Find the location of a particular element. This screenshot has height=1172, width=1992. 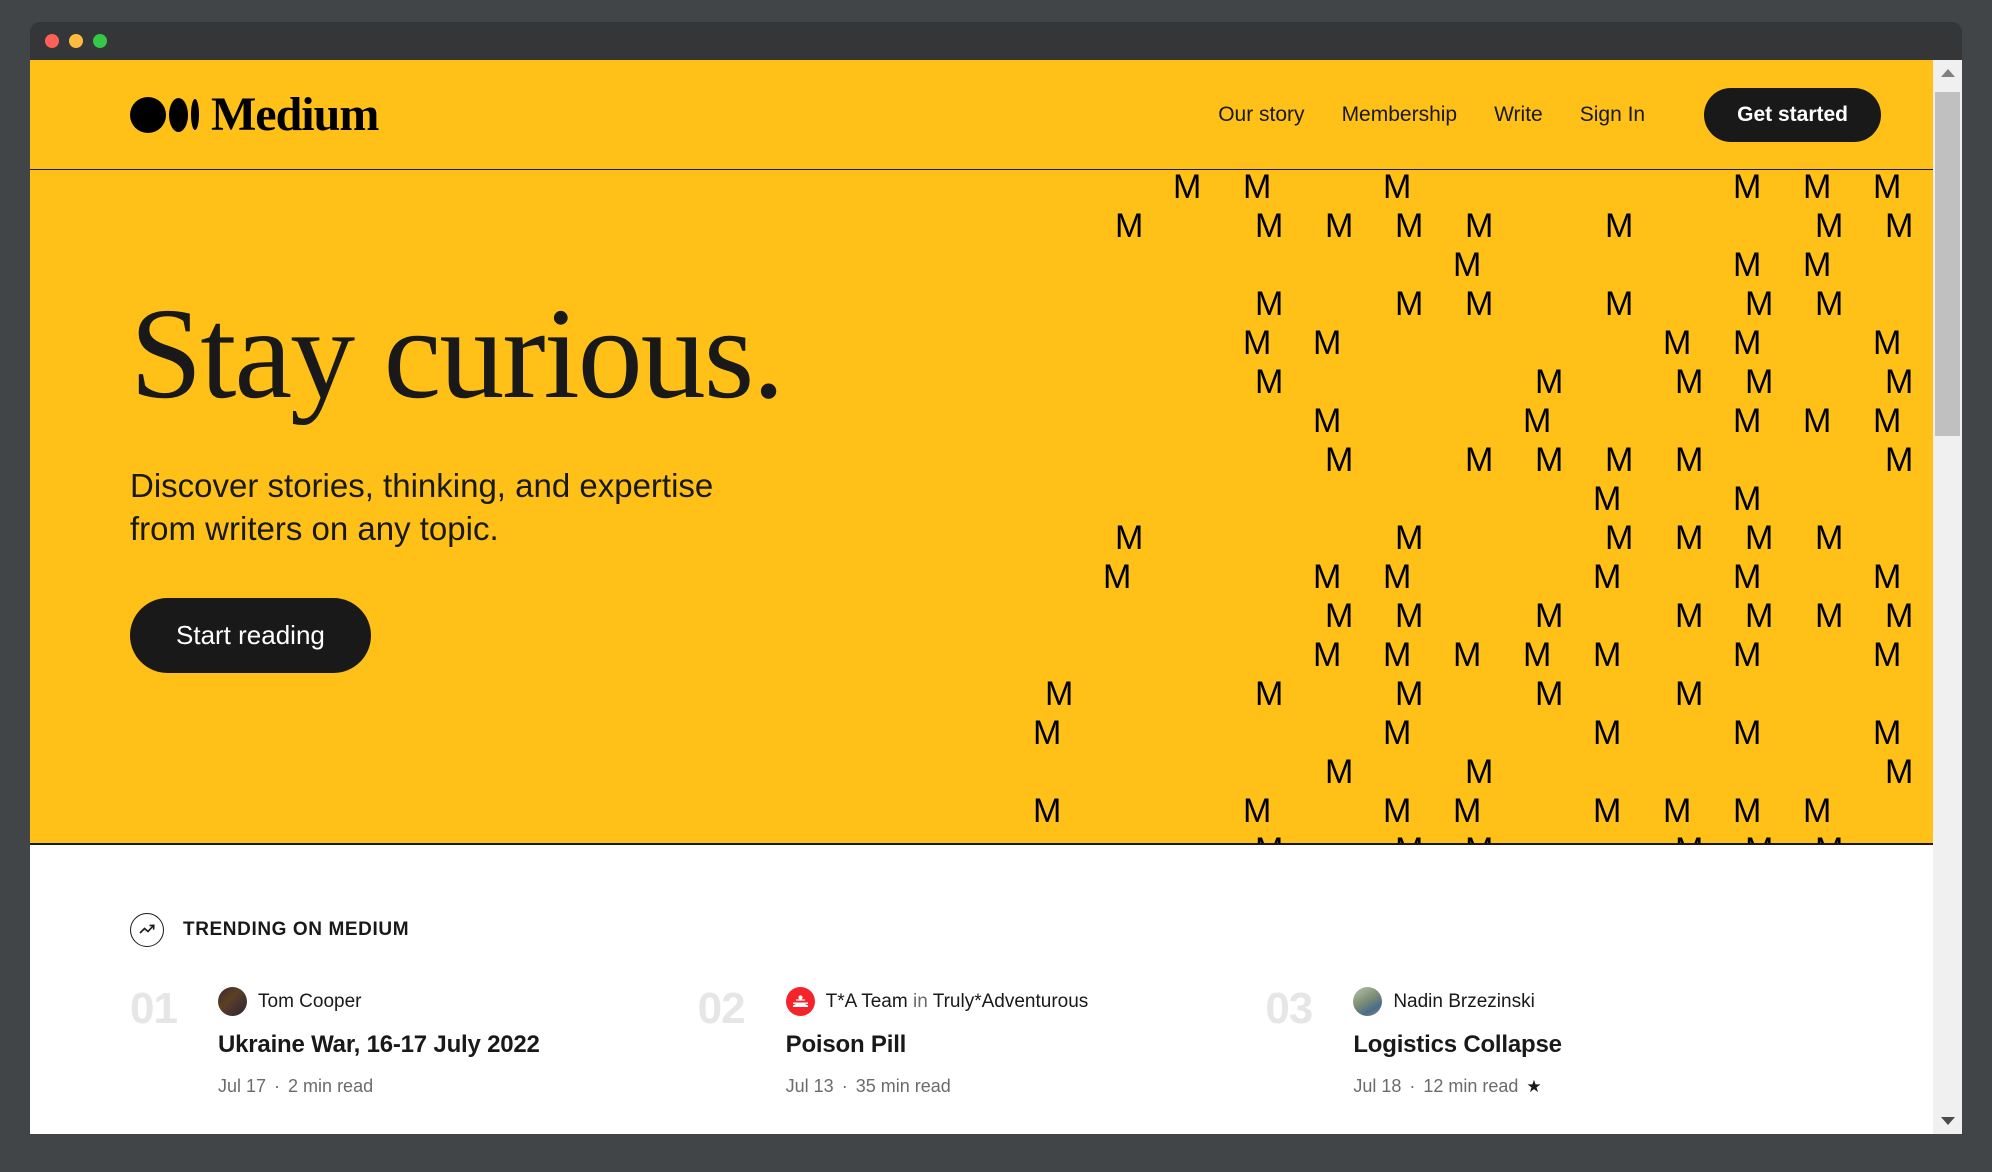

trending-meta: Jul 18 · 12 min read ★ is located at coordinates (1573, 1086).